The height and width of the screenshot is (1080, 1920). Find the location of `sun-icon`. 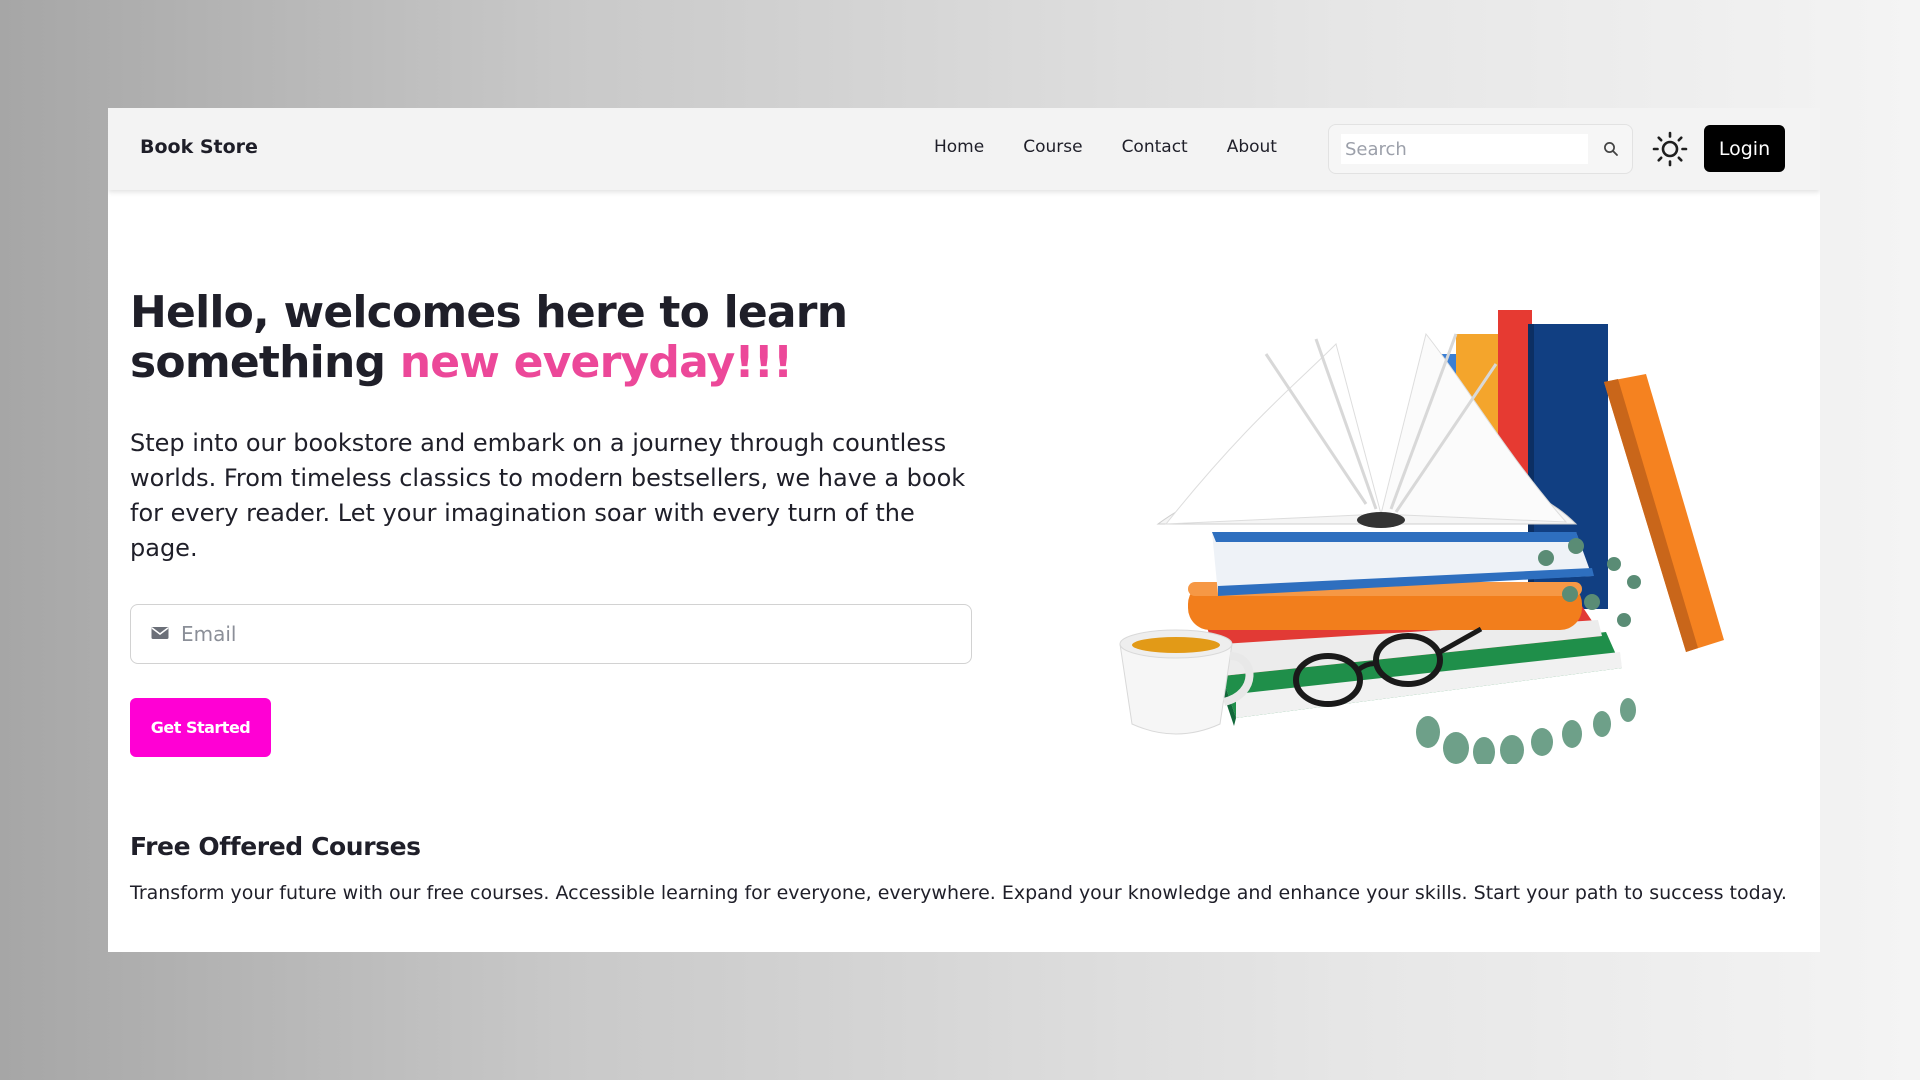

sun-icon is located at coordinates (1670, 149).